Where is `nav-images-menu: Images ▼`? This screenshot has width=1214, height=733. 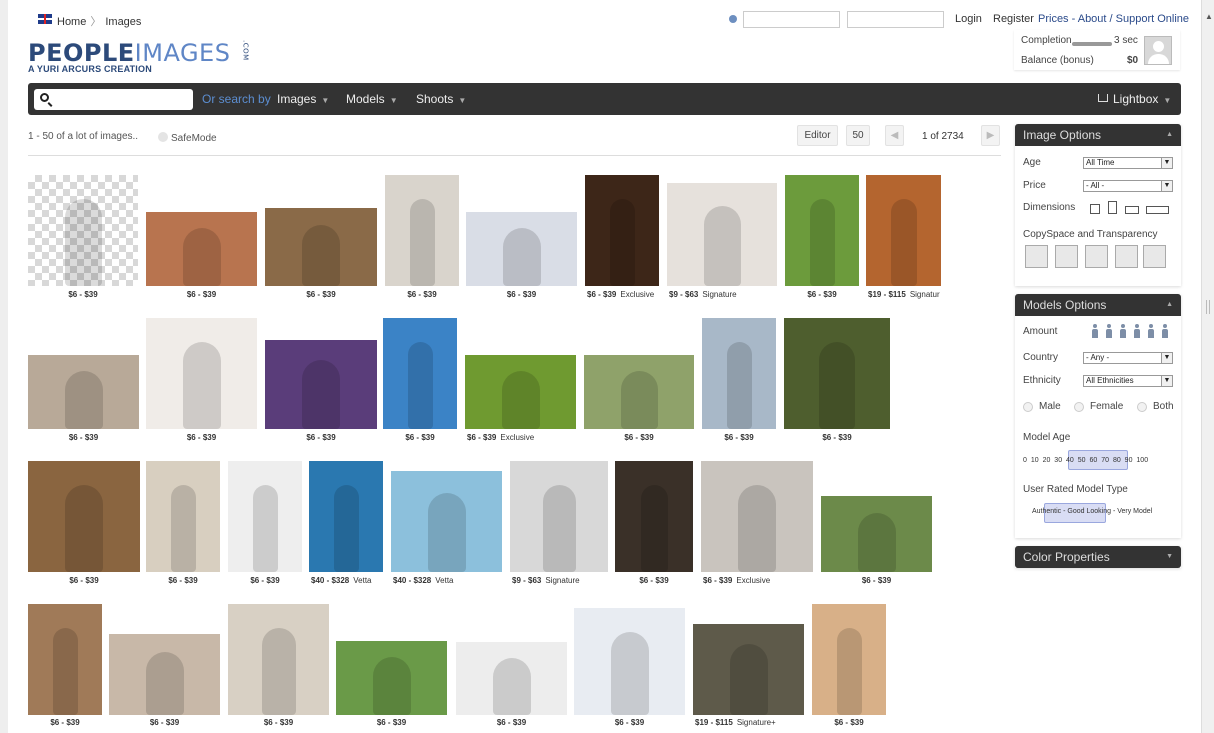
nav-images-menu: Images ▼ is located at coordinates (303, 99).